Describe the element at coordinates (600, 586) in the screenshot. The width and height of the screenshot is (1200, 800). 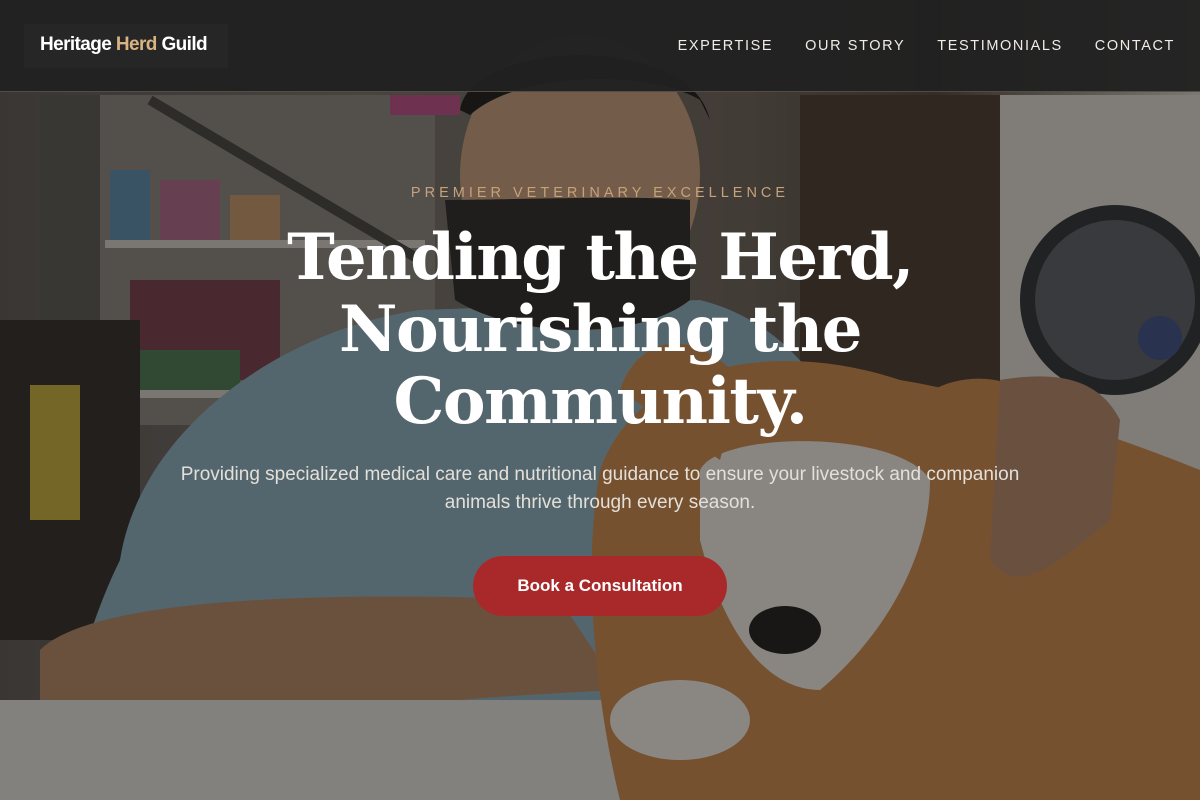
I see `book-consultation-button: Book a Consultation` at that location.